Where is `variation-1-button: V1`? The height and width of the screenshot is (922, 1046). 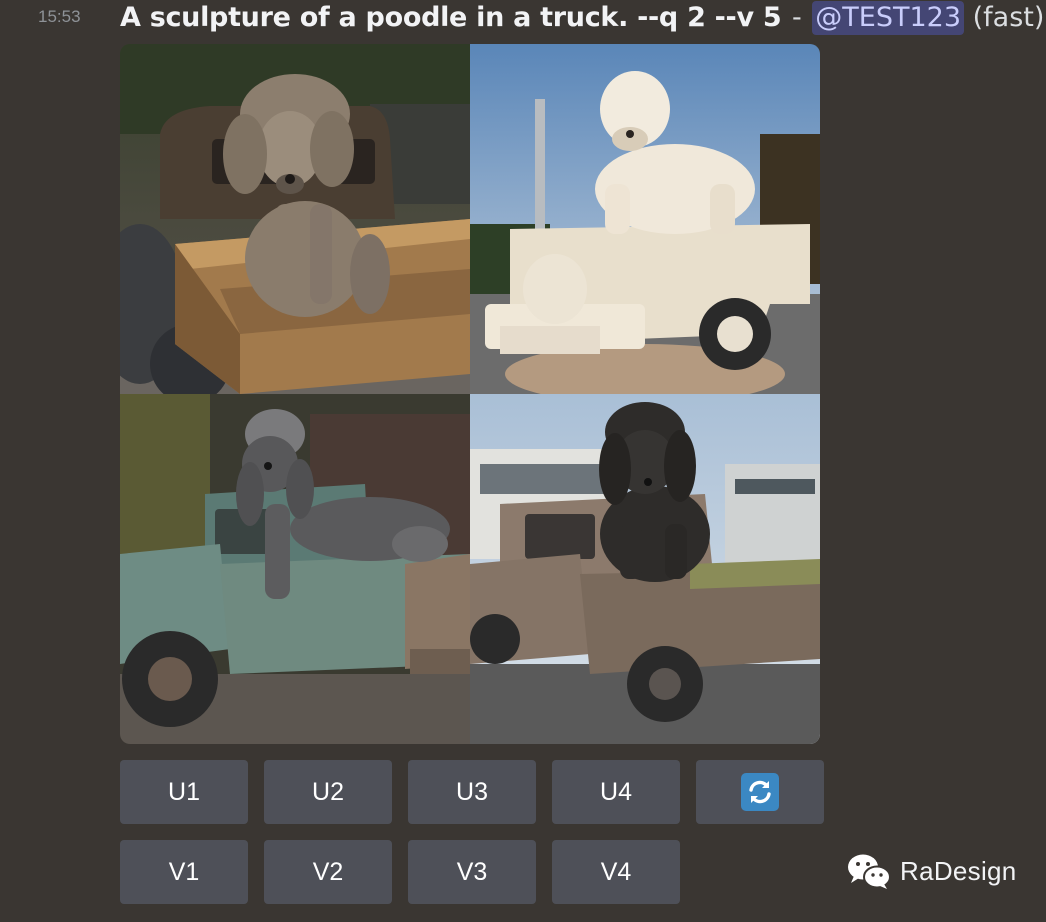
variation-1-button: V1 is located at coordinates (184, 872).